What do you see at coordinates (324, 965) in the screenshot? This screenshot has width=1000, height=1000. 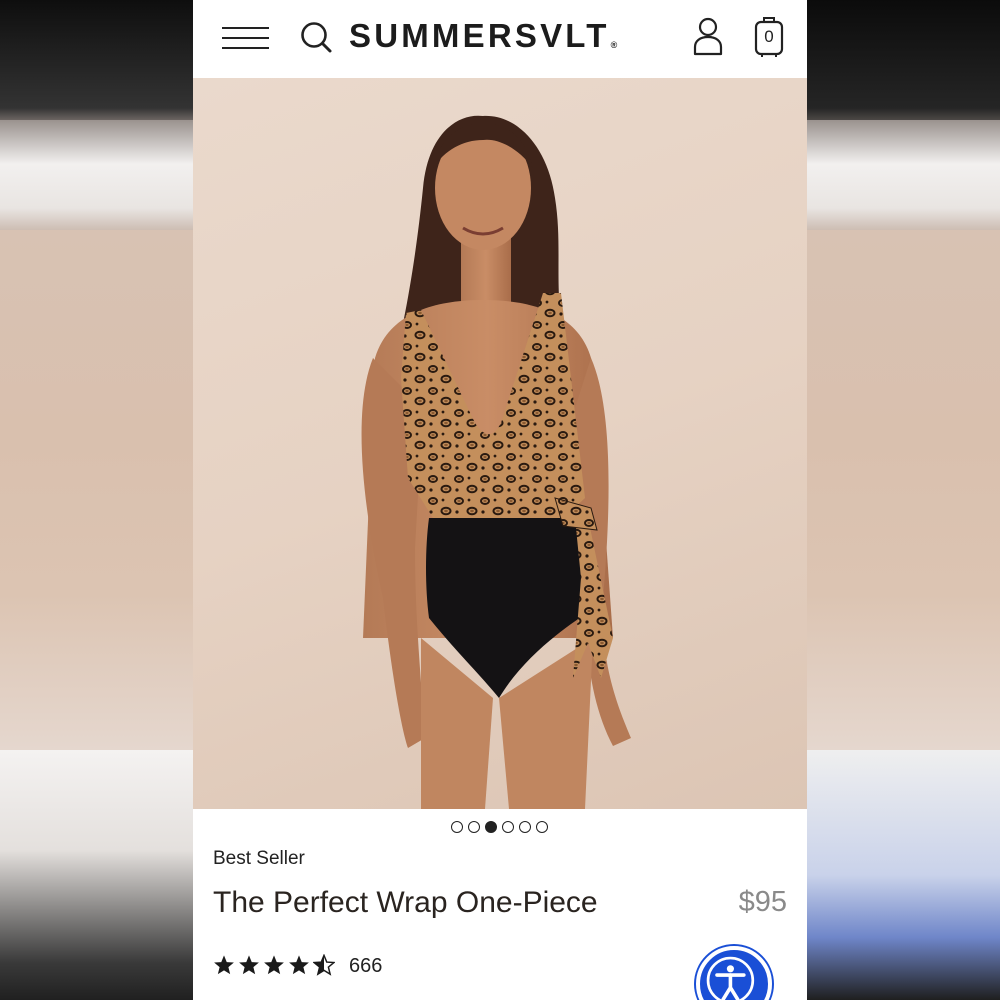 I see `star-half-icon` at bounding box center [324, 965].